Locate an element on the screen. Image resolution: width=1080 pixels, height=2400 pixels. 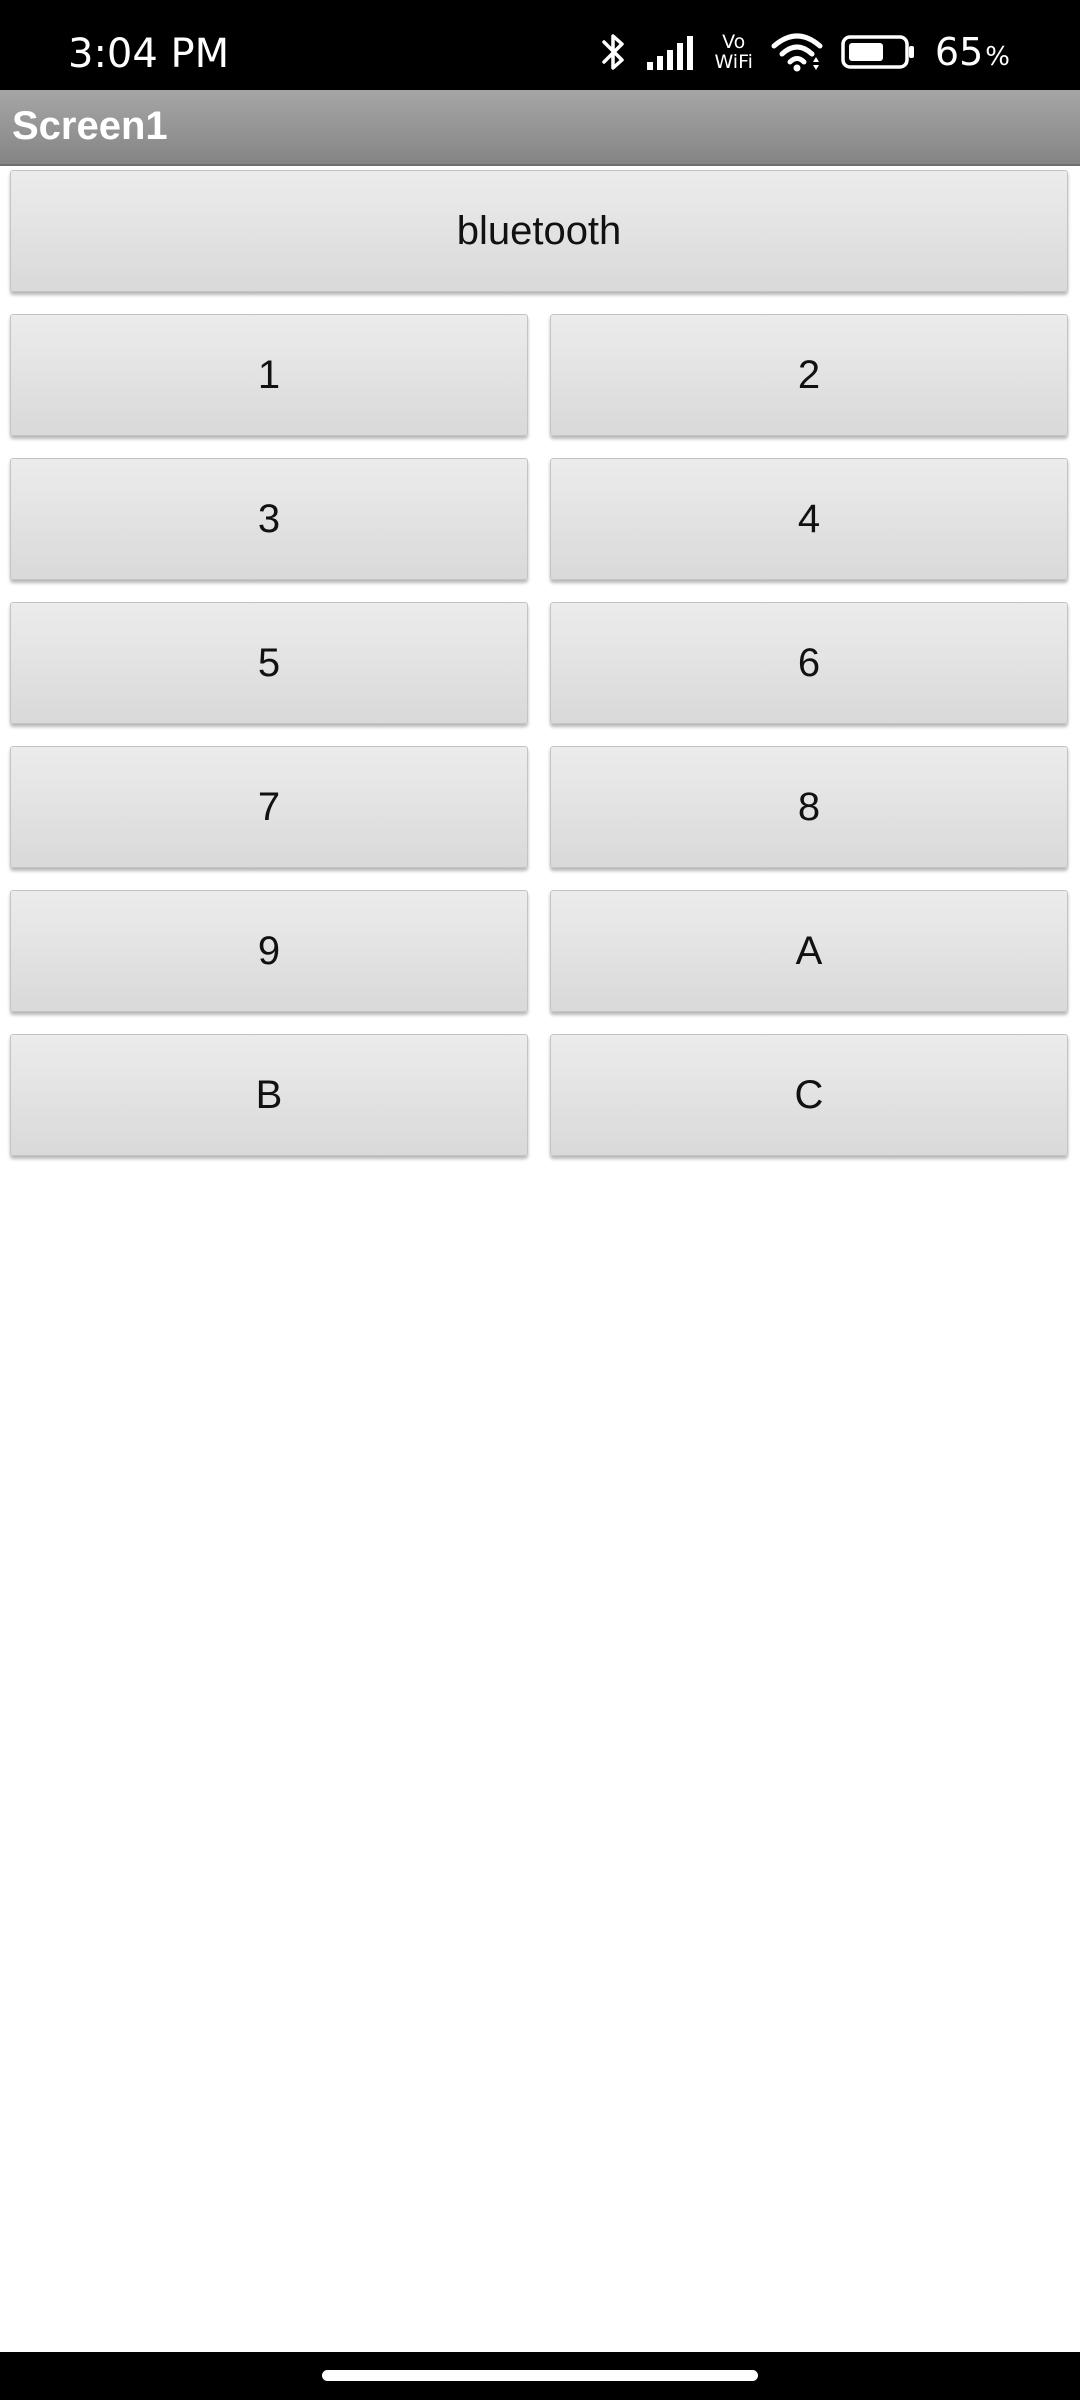
vowifi-icon: Vo WiFi is located at coordinates (733, 52).